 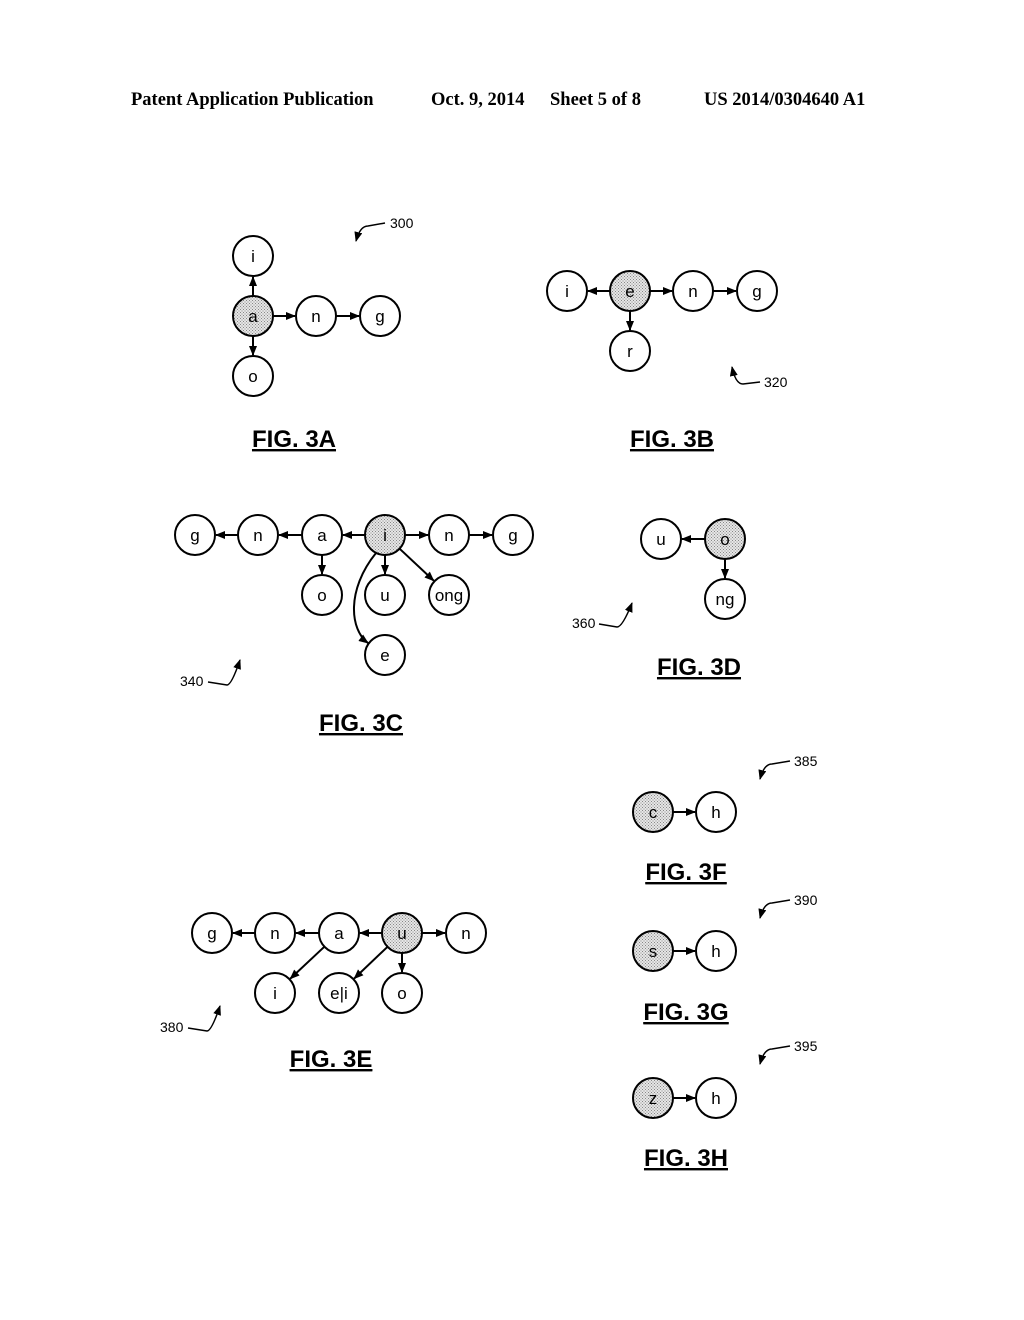 I want to click on reference-numeral: 385, so click(x=806, y=761).